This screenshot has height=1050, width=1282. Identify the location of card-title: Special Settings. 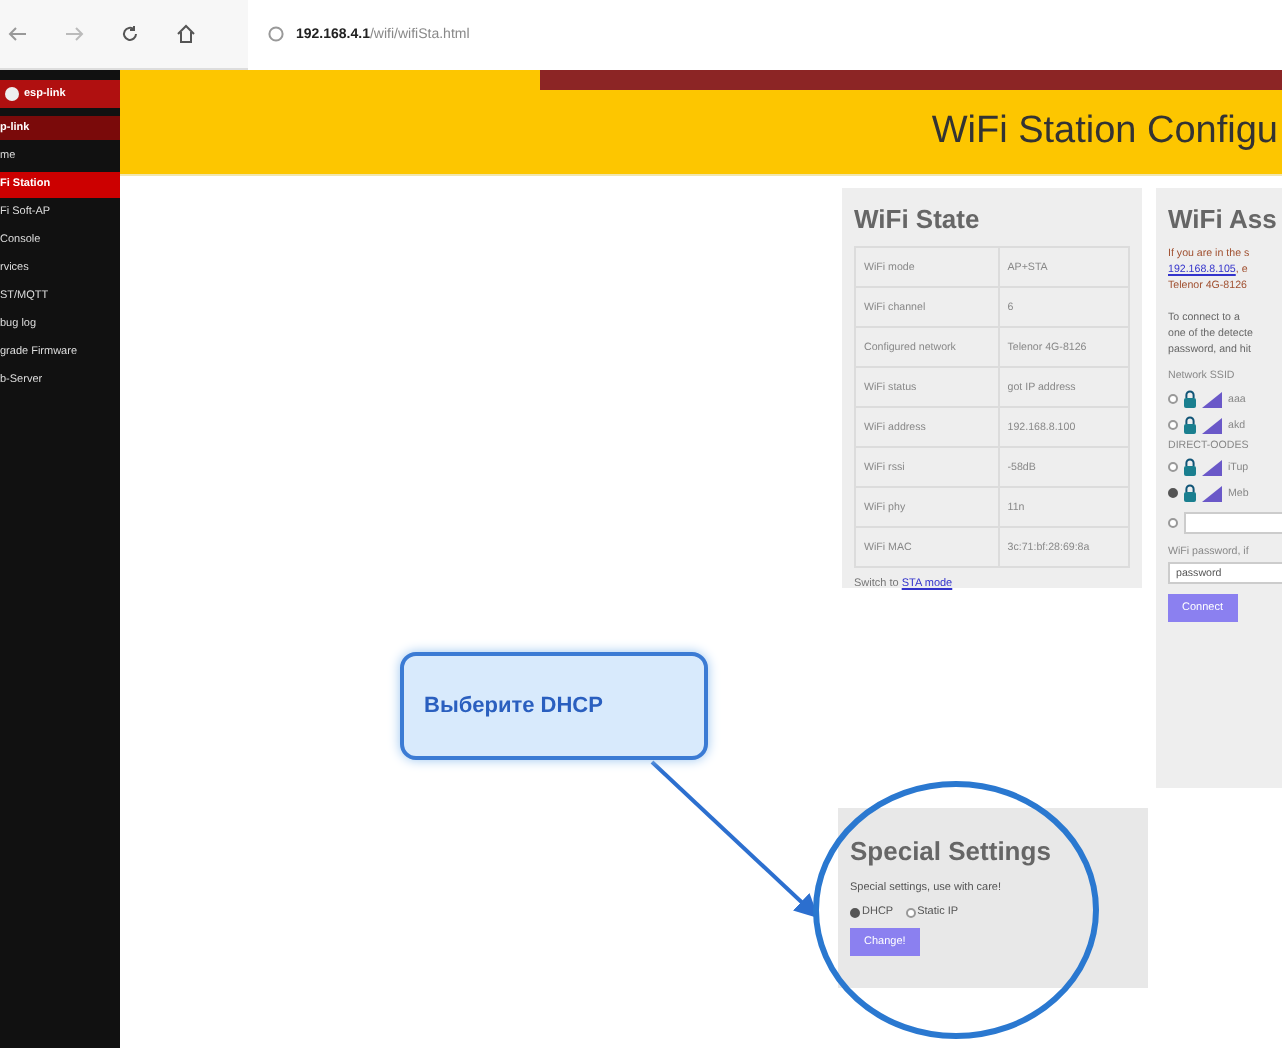
(951, 851).